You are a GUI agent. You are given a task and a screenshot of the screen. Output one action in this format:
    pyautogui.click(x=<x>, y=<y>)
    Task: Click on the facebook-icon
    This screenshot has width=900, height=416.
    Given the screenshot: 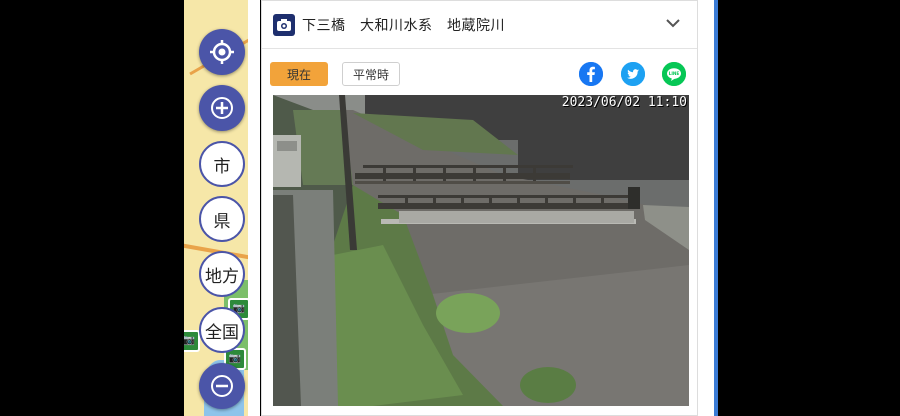 What is the action you would take?
    pyautogui.click(x=591, y=74)
    